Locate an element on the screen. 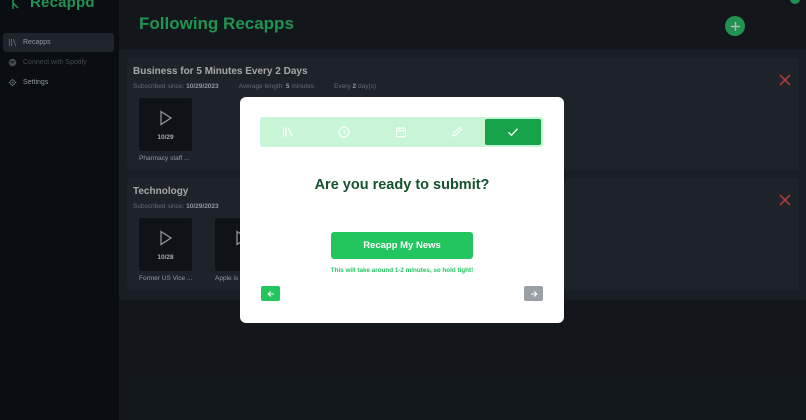 The image size is (806, 420). step-name is located at coordinates (457, 132).